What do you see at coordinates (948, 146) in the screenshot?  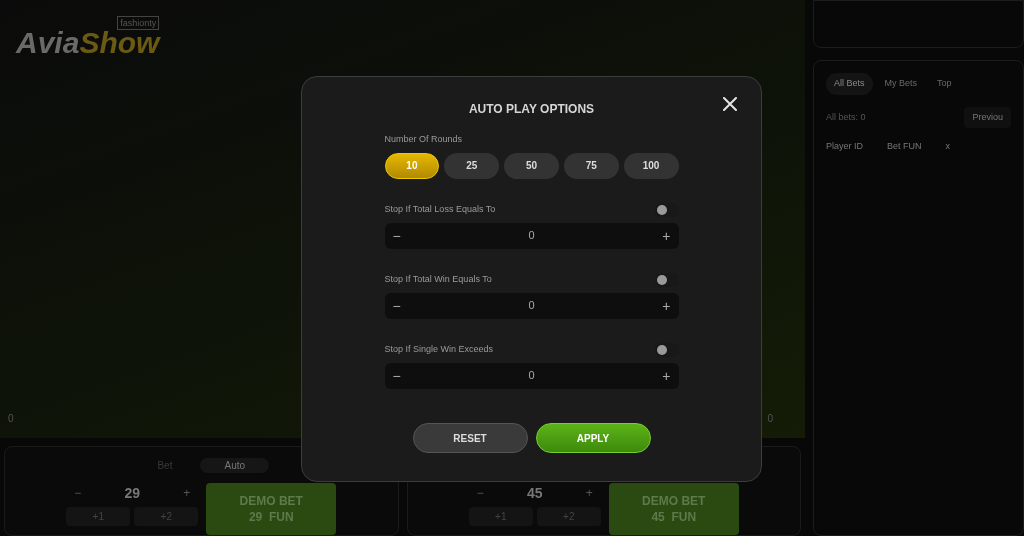 I see `column-header: x` at bounding box center [948, 146].